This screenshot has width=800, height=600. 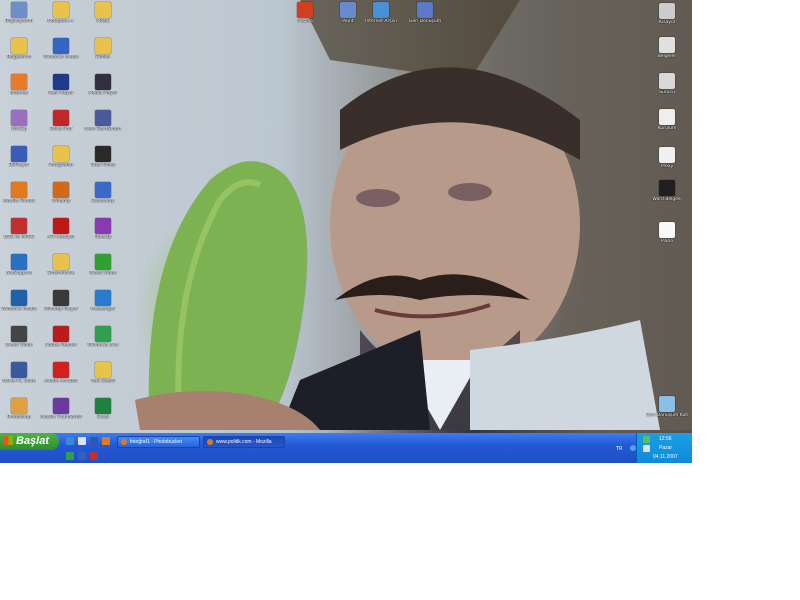 What do you see at coordinates (103, 49) in the screenshot?
I see `desktop-icon: Filmler` at bounding box center [103, 49].